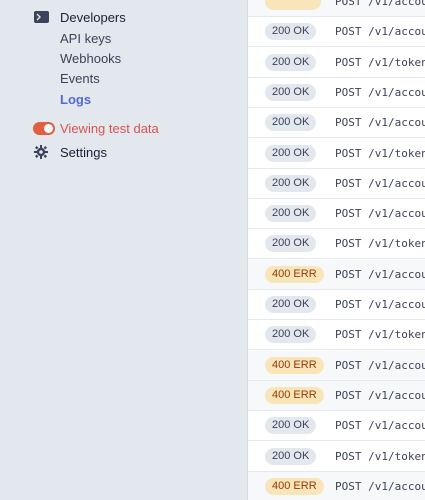 The height and width of the screenshot is (500, 425). Describe the element at coordinates (80, 79) in the screenshot. I see `nav-events: Events` at that location.